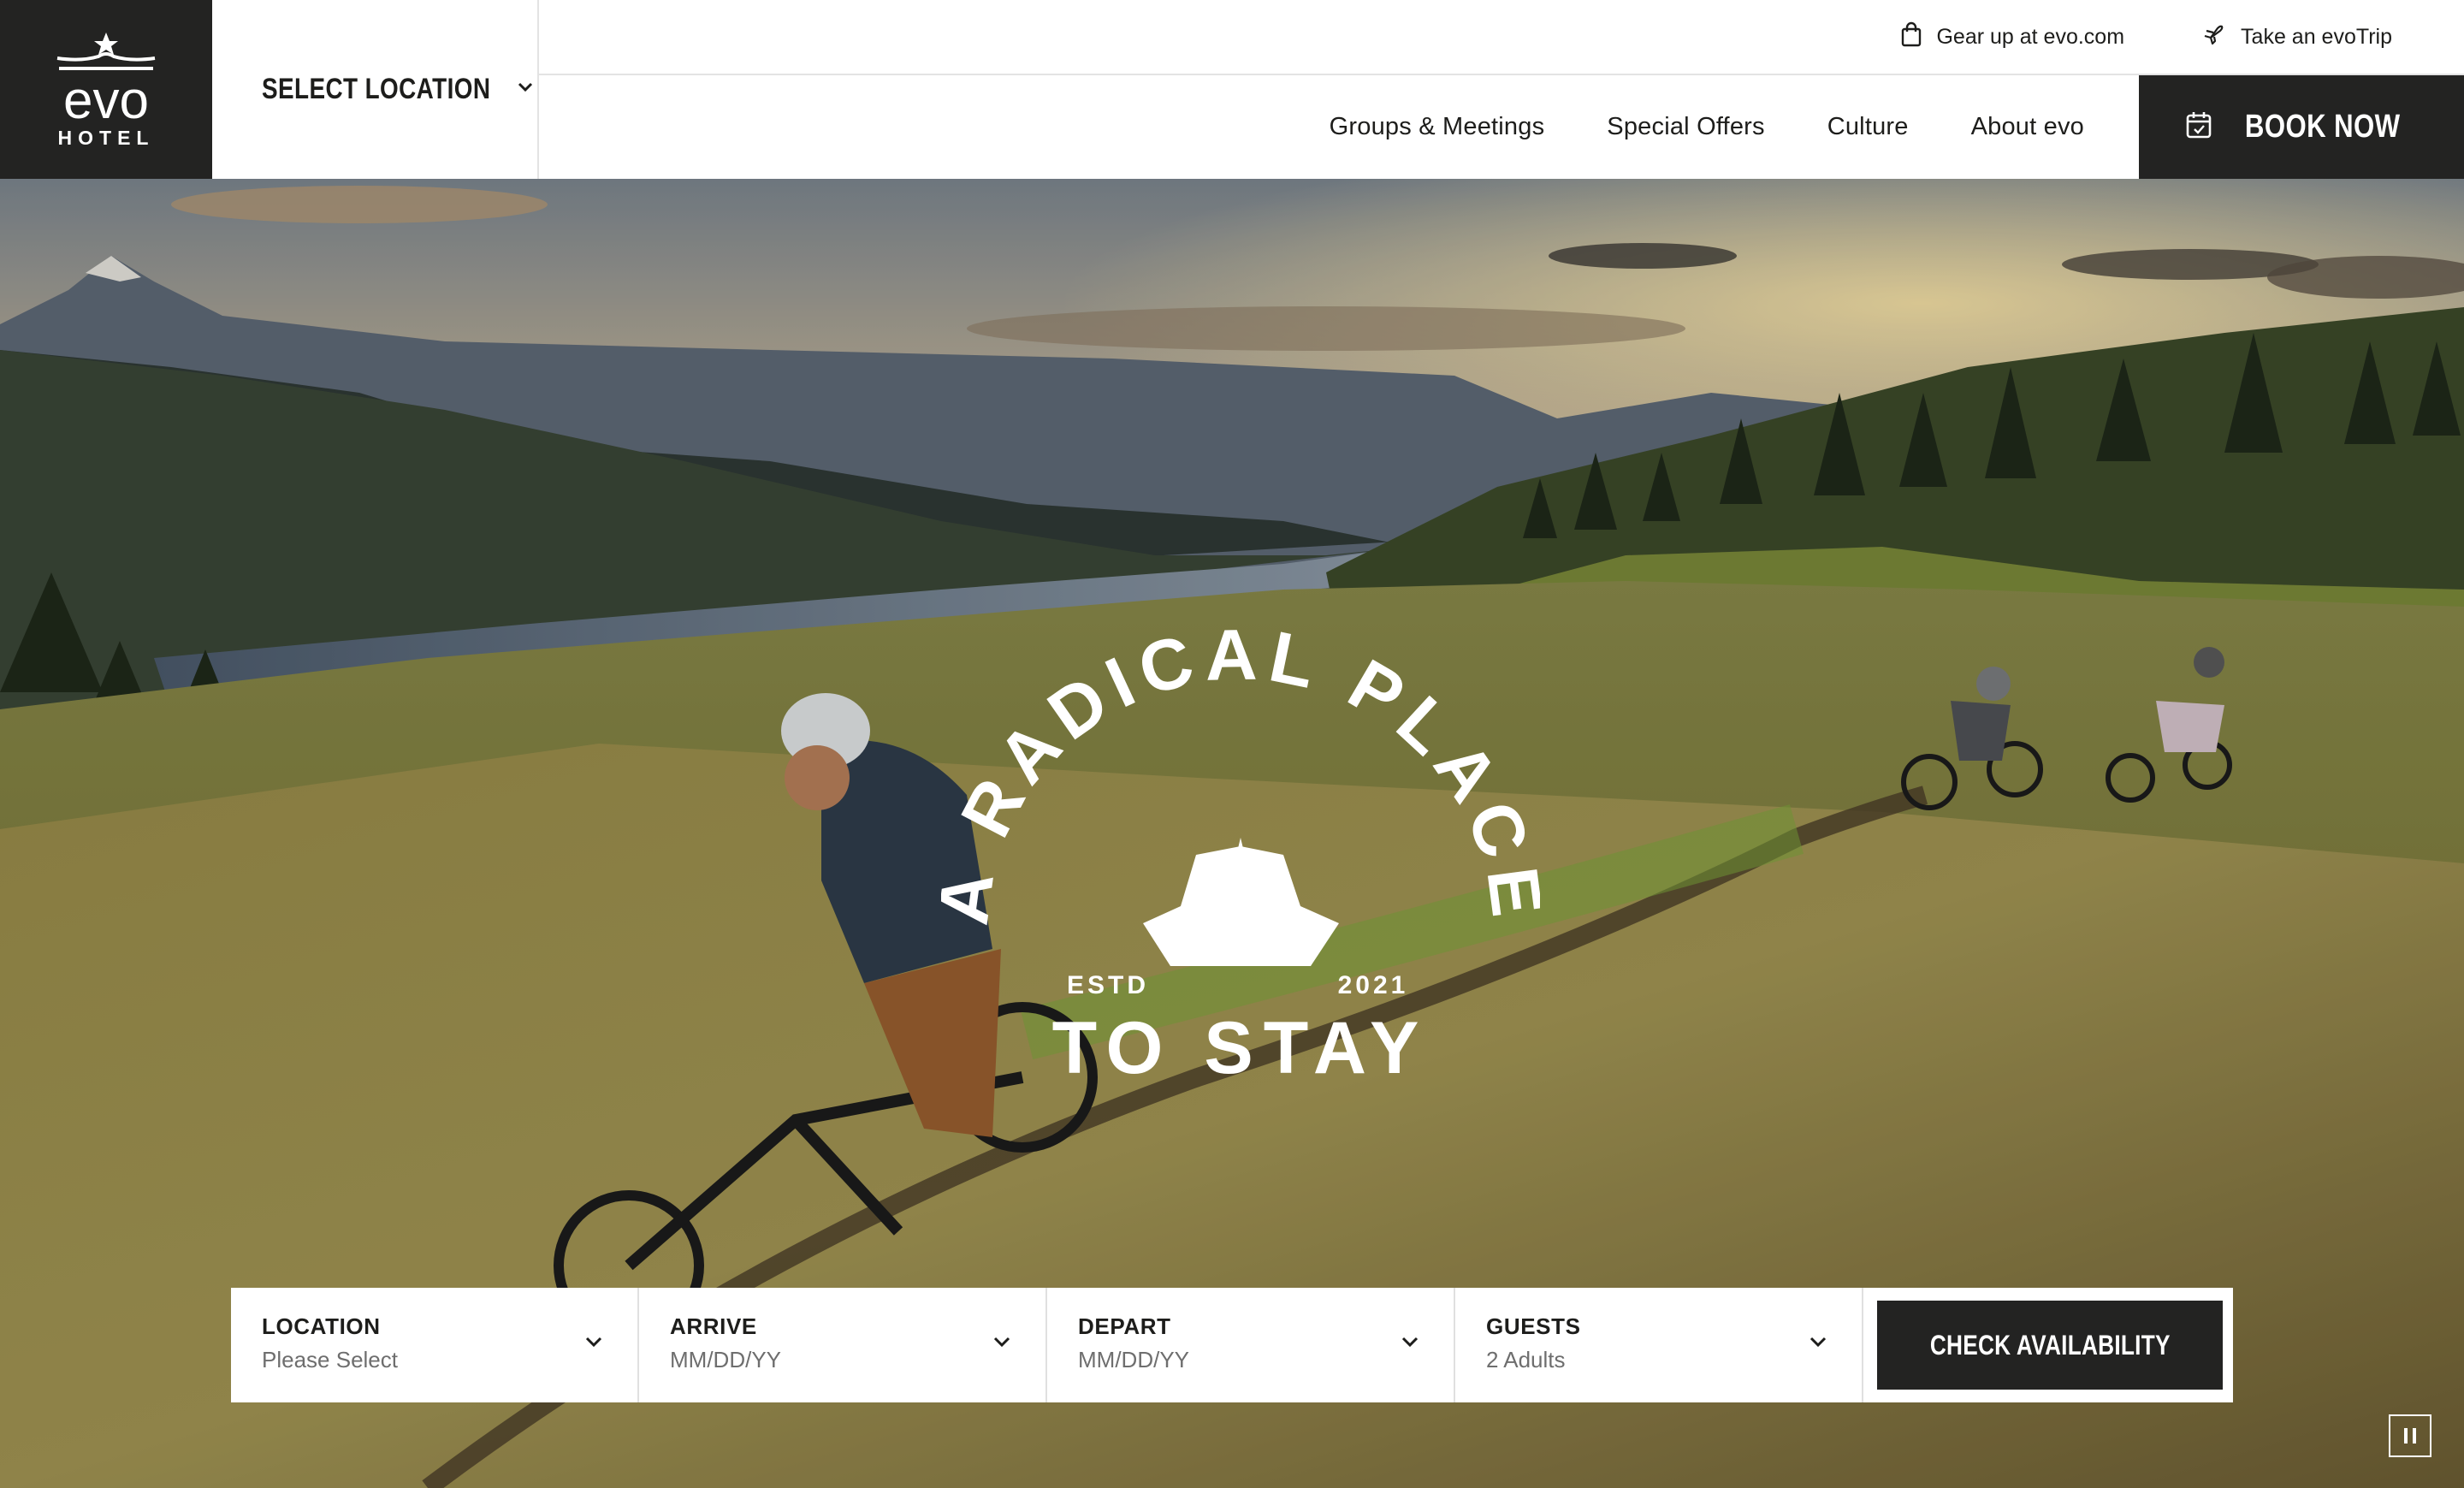 The image size is (2464, 1488). What do you see at coordinates (2406, 1436) in the screenshot?
I see `pause-icon` at bounding box center [2406, 1436].